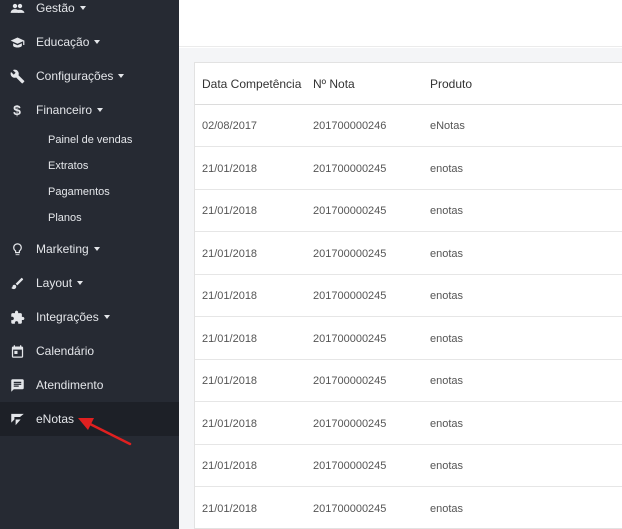 The height and width of the screenshot is (529, 622). Describe the element at coordinates (17, 283) in the screenshot. I see `brush-icon` at that location.